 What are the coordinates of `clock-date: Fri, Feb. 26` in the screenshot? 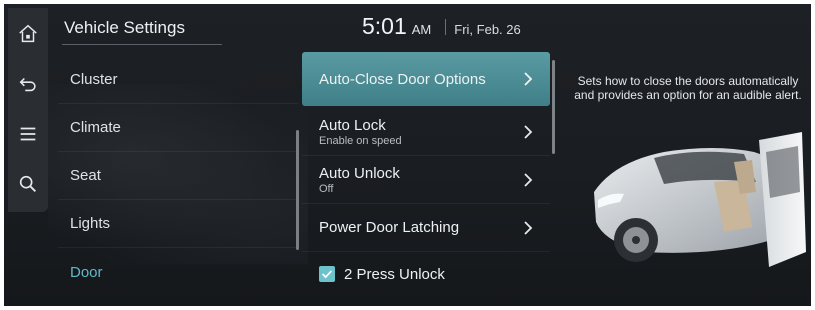 It's located at (487, 29).